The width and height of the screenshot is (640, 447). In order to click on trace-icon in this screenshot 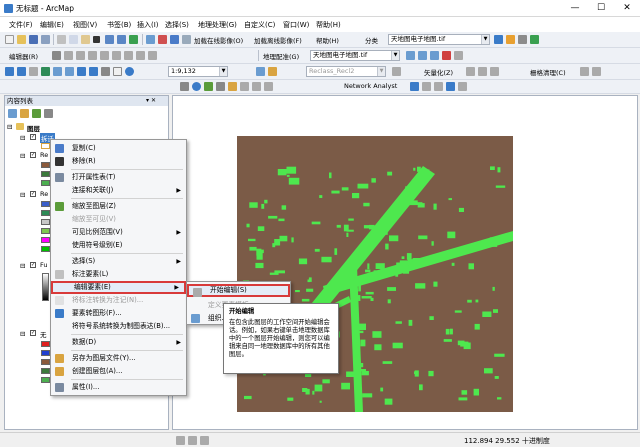, I will do `click(92, 55)`.